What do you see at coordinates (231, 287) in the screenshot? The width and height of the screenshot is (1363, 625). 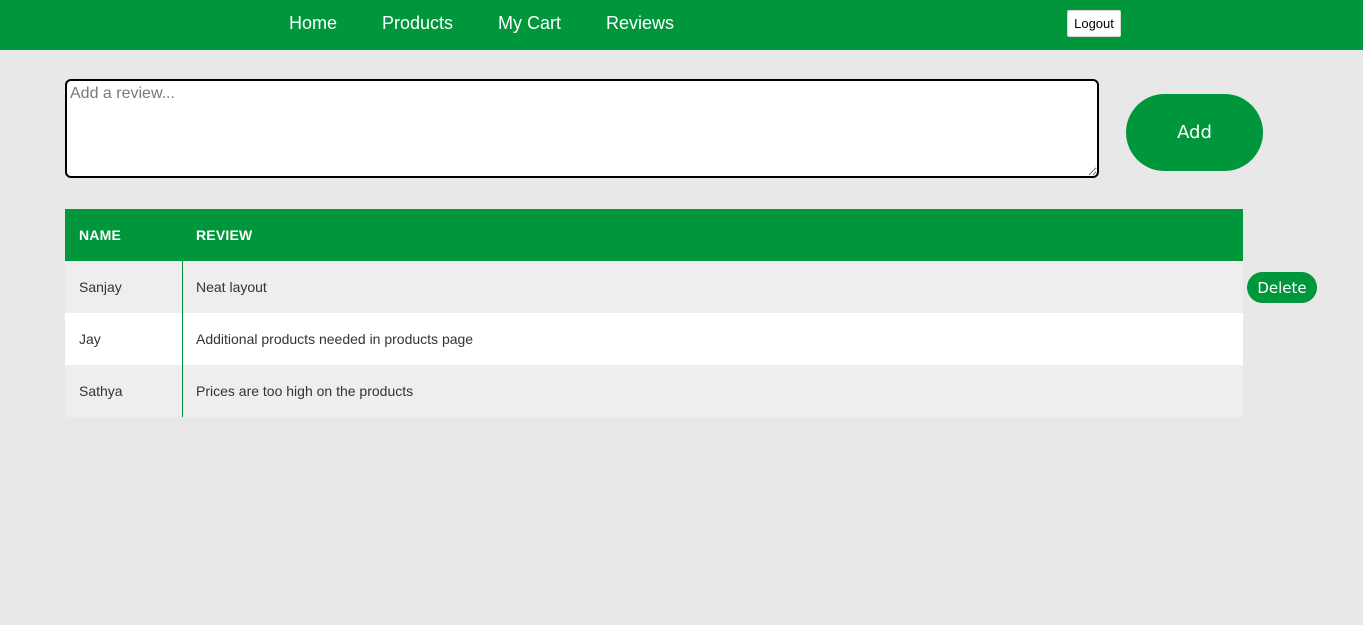 I see `review-text: Neat layout` at bounding box center [231, 287].